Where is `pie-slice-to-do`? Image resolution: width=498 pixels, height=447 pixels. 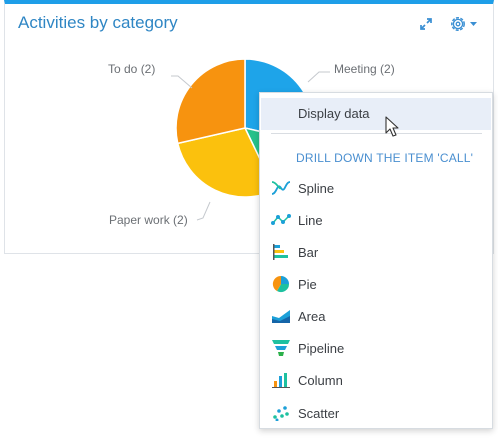 pie-slice-to-do is located at coordinates (210, 101).